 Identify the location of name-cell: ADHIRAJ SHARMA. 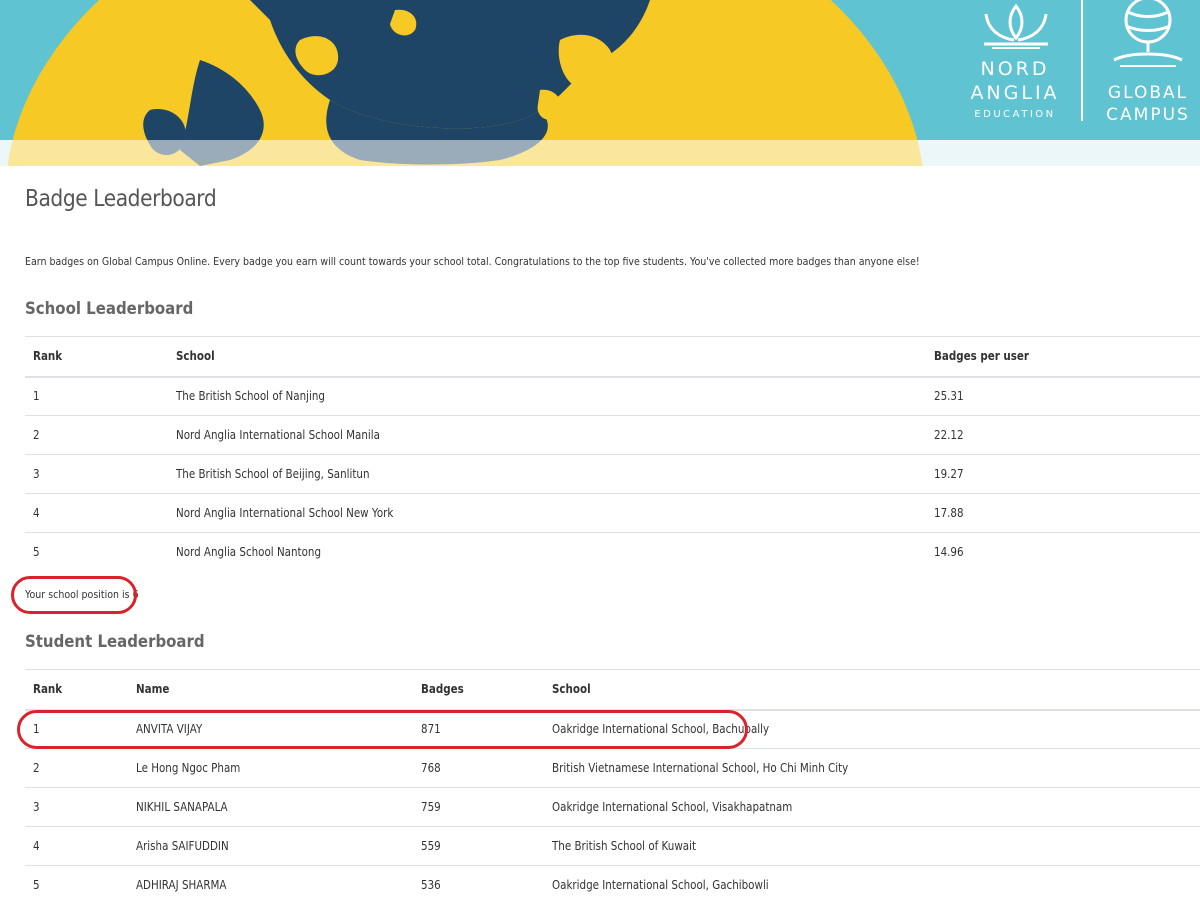
(181, 885).